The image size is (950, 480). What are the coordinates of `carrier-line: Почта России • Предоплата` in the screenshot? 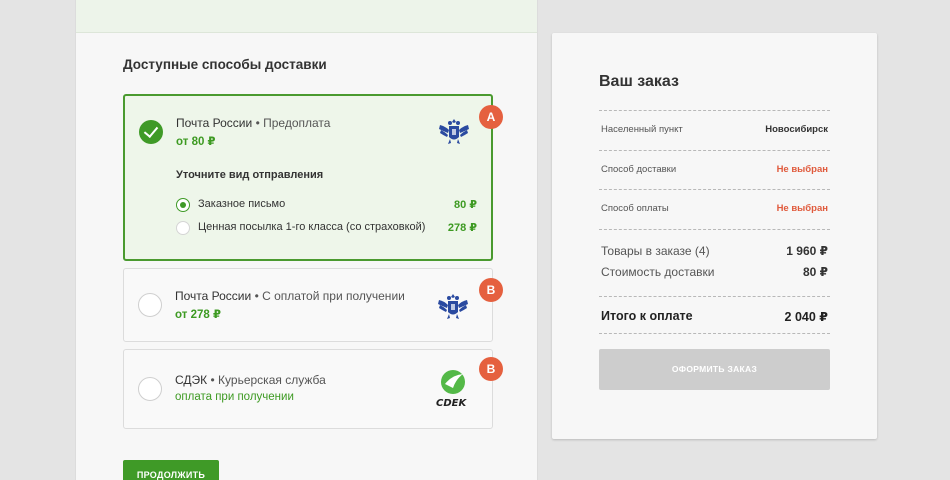 It's located at (253, 123).